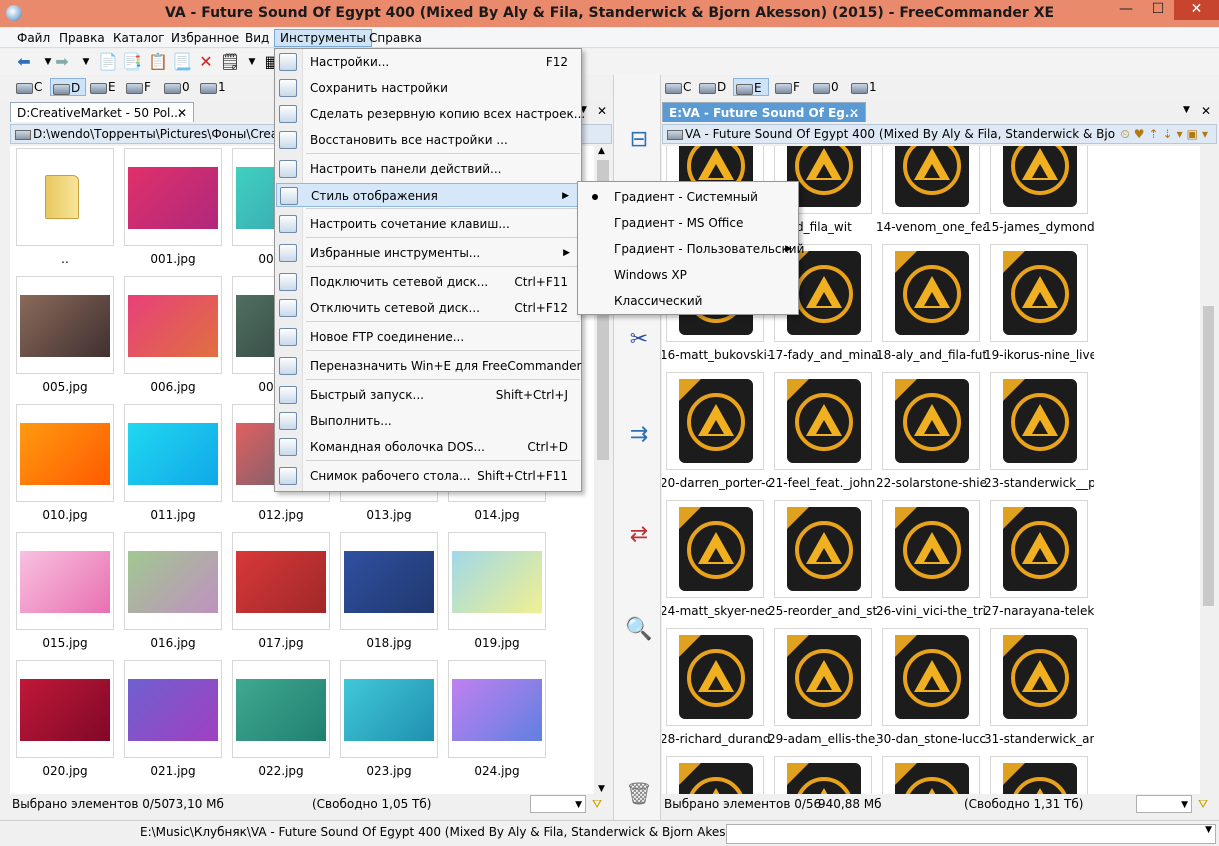 The width and height of the screenshot is (1219, 846). I want to click on copy-to-other-icon: ⇉, so click(639, 435).